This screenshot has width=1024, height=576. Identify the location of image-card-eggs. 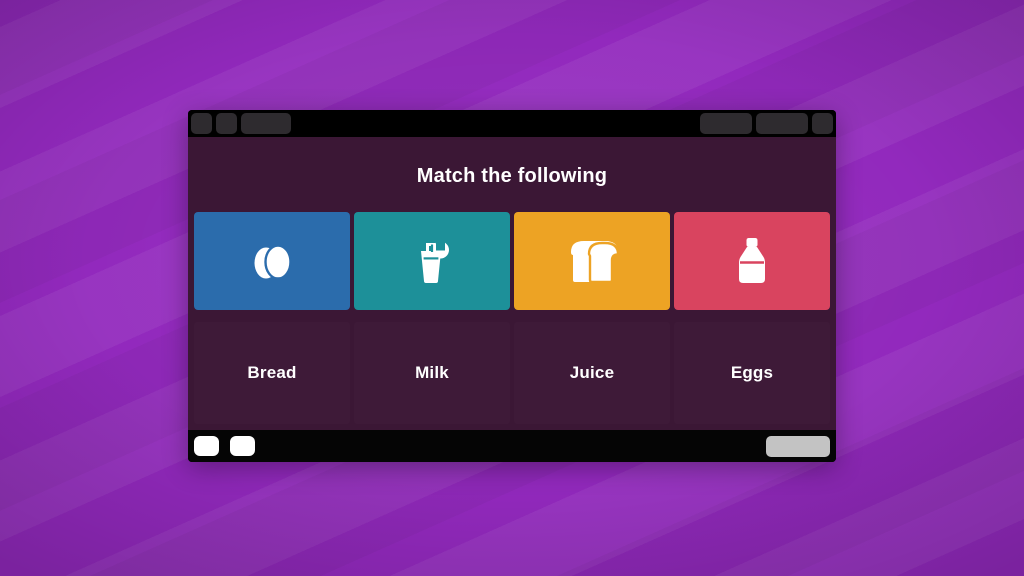
(272, 261).